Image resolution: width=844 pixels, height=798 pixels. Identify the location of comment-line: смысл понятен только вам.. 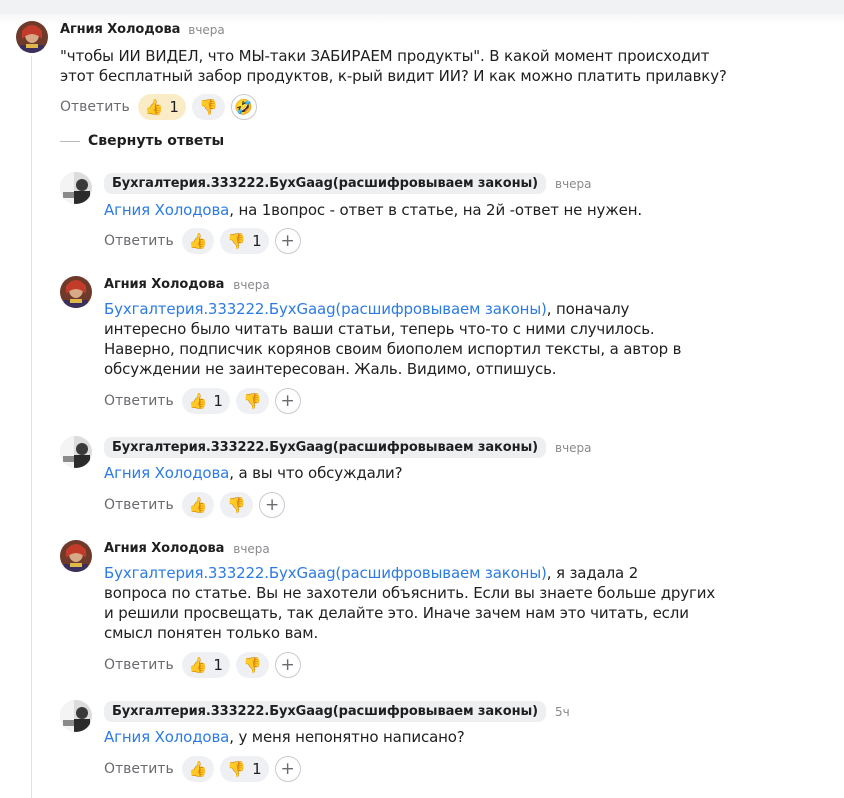
(211, 633).